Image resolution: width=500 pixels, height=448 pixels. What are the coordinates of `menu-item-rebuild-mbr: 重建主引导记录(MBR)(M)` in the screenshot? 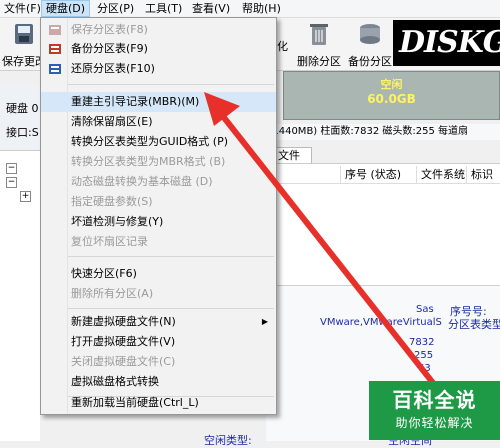 It's located at (158, 102).